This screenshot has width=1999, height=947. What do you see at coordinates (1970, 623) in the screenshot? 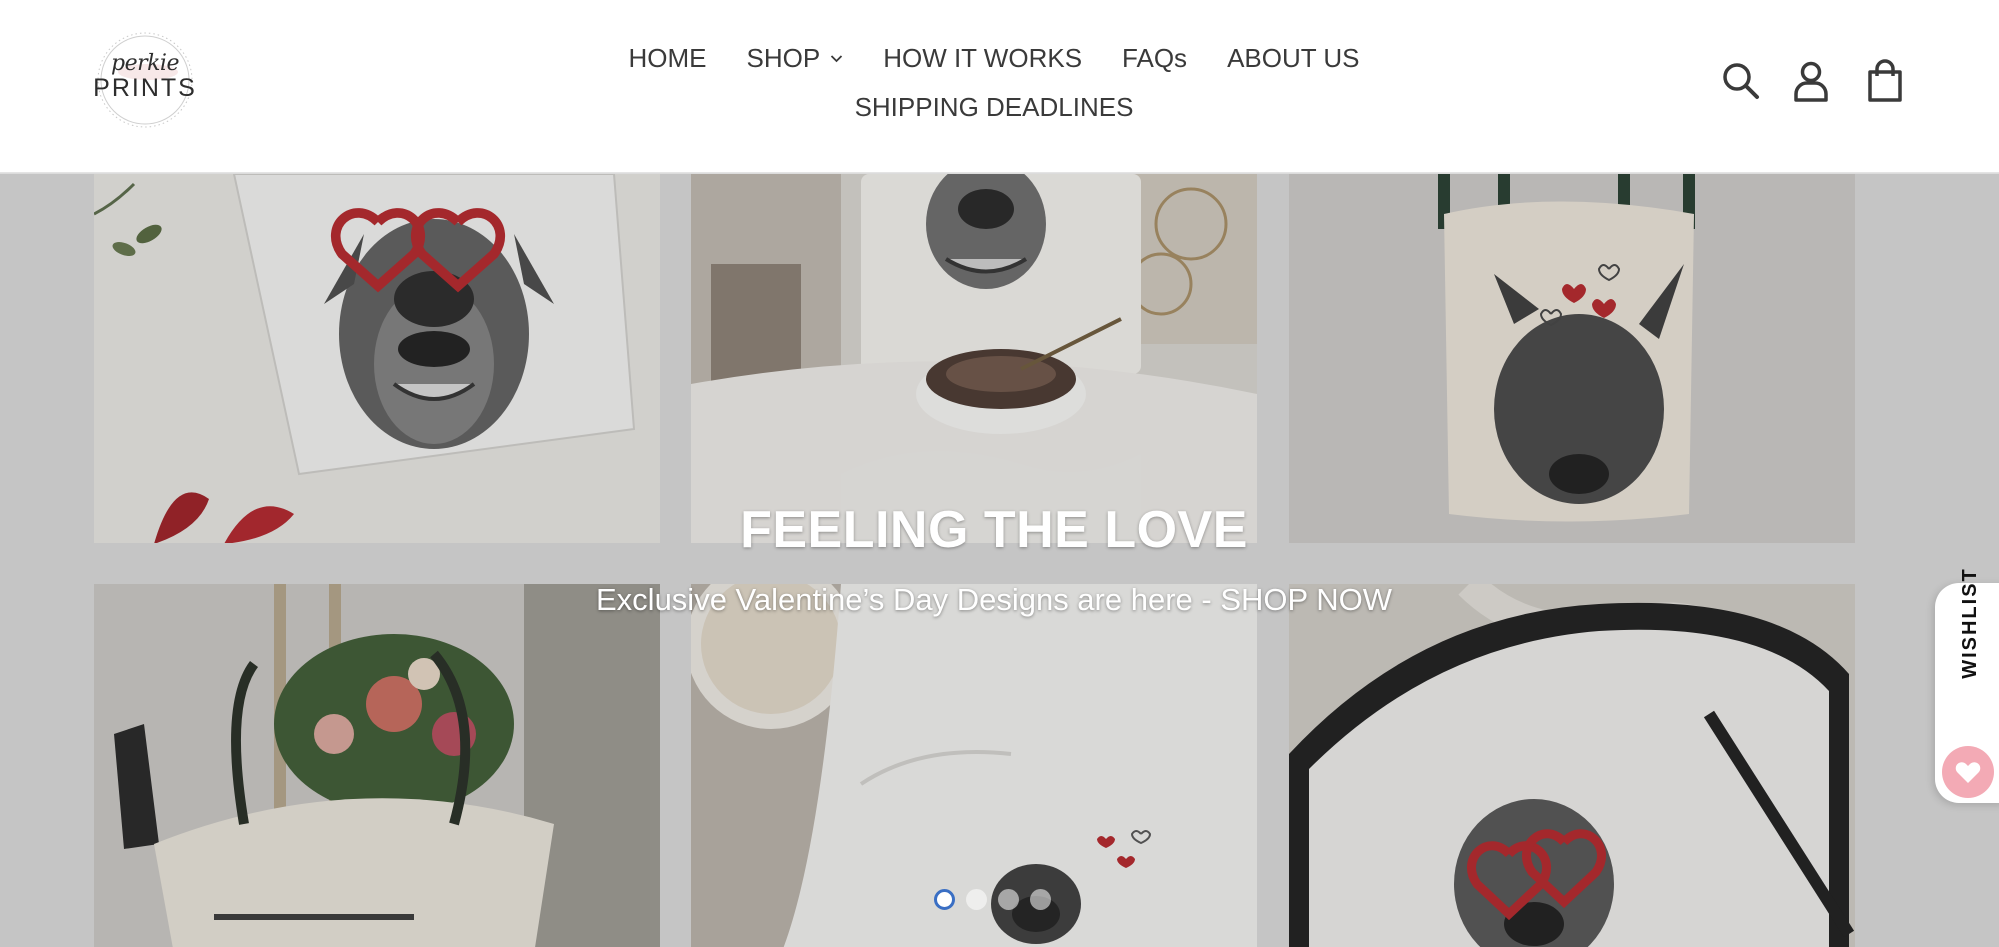
I see `wishlist-label: WISHLIST` at bounding box center [1970, 623].